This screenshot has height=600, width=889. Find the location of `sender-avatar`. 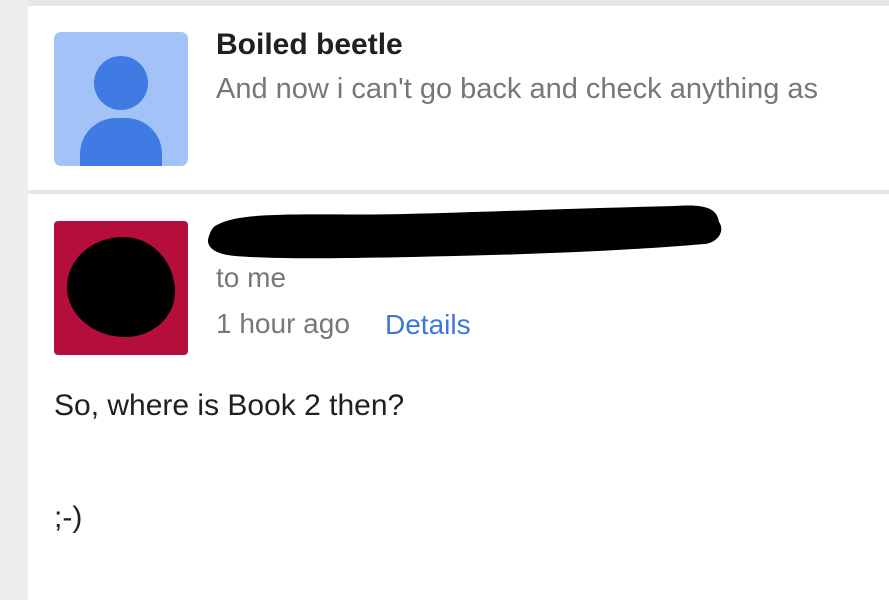

sender-avatar is located at coordinates (121, 99).